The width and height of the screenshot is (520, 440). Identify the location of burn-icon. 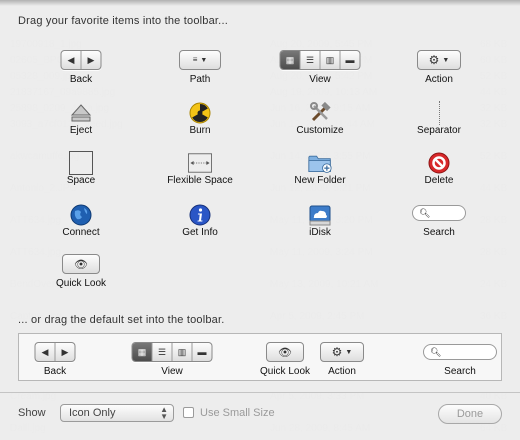
(200, 113).